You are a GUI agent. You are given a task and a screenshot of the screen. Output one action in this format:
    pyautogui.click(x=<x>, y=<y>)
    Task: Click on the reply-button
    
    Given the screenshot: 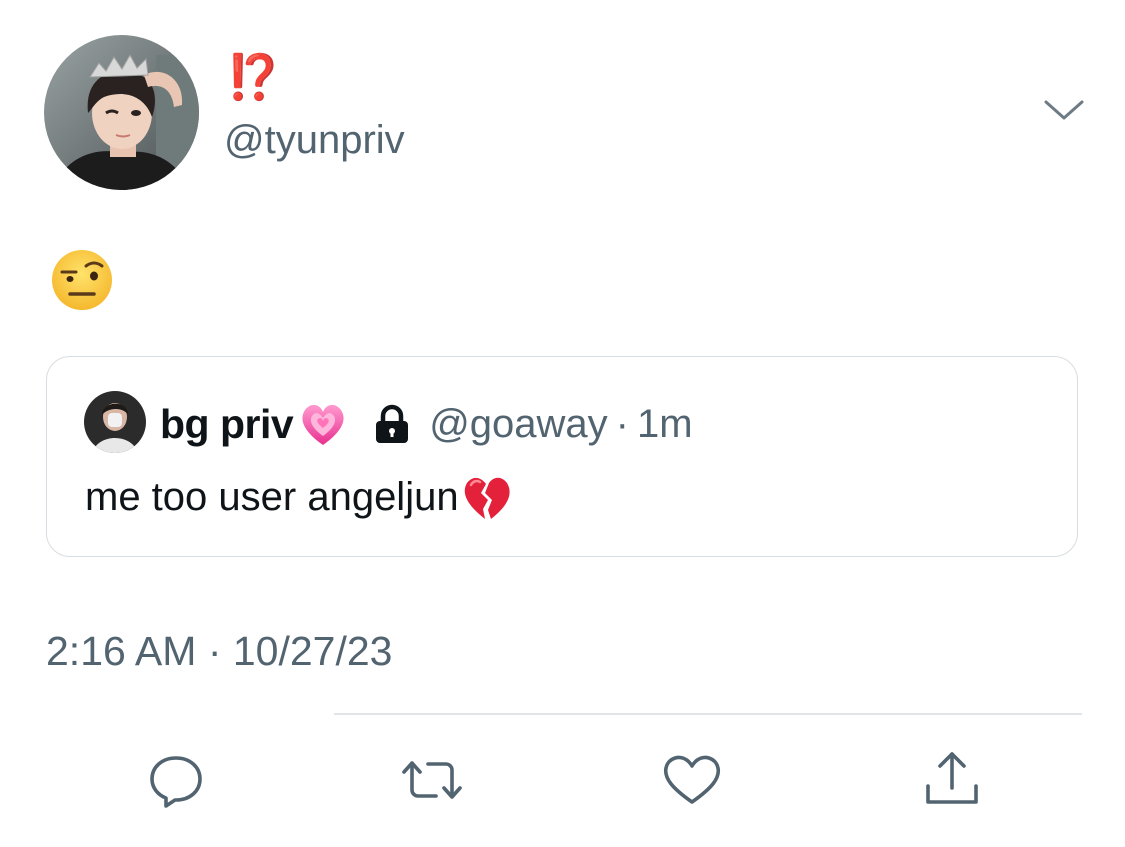 What is the action you would take?
    pyautogui.click(x=176, y=780)
    